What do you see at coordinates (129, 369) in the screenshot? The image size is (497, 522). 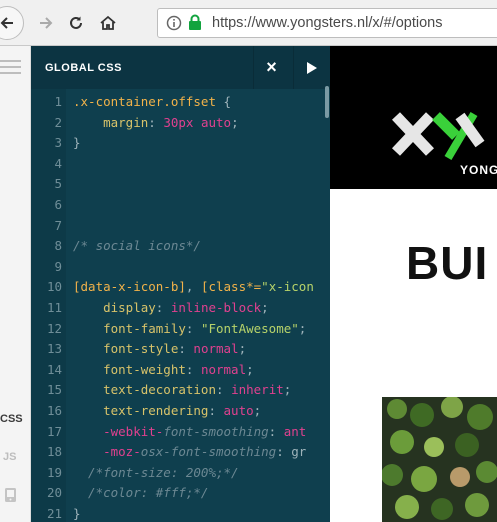 I see `code-token: font-weight` at bounding box center [129, 369].